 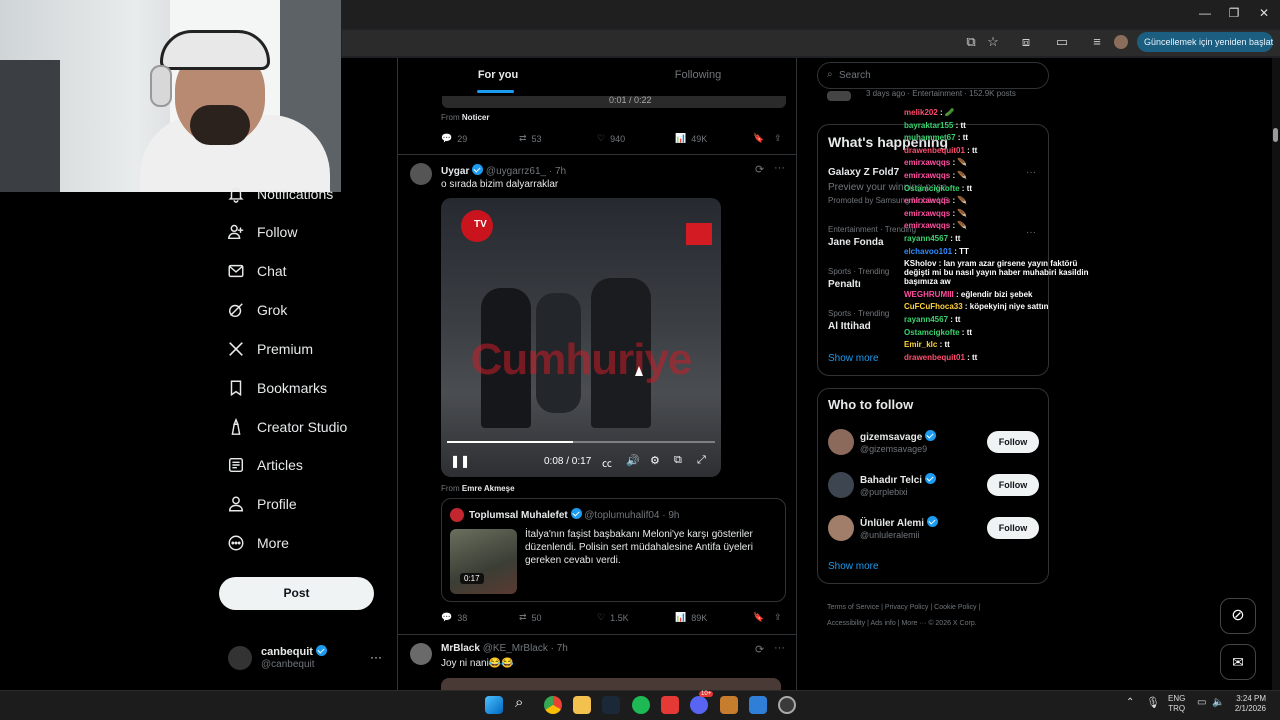 What do you see at coordinates (261, 504) in the screenshot?
I see `sidebar-item-profile: Profile` at bounding box center [261, 504].